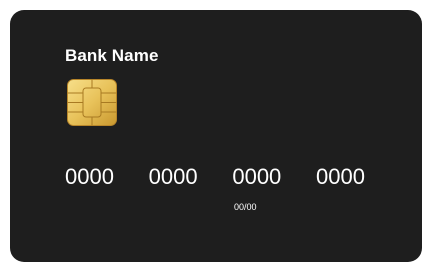  What do you see at coordinates (245, 207) in the screenshot?
I see `expiry-date: 00/00` at bounding box center [245, 207].